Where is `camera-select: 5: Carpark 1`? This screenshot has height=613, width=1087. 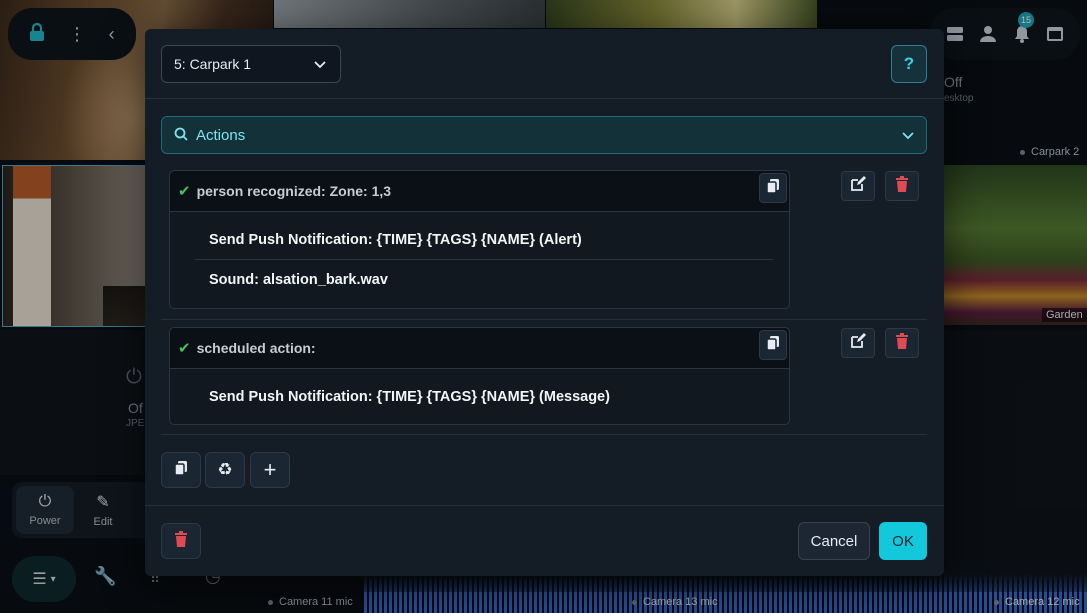
camera-select: 5: Carpark 1 is located at coordinates (251, 64).